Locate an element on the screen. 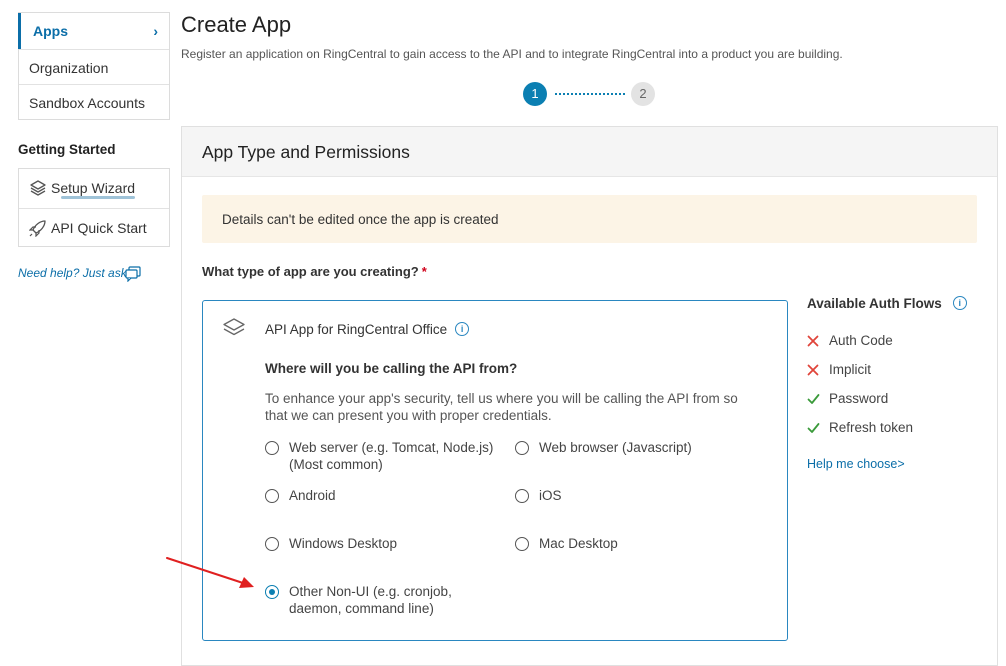 Image resolution: width=1006 pixels, height=666 pixels. auth-flows-title: Available Auth Flows i is located at coordinates (887, 303).